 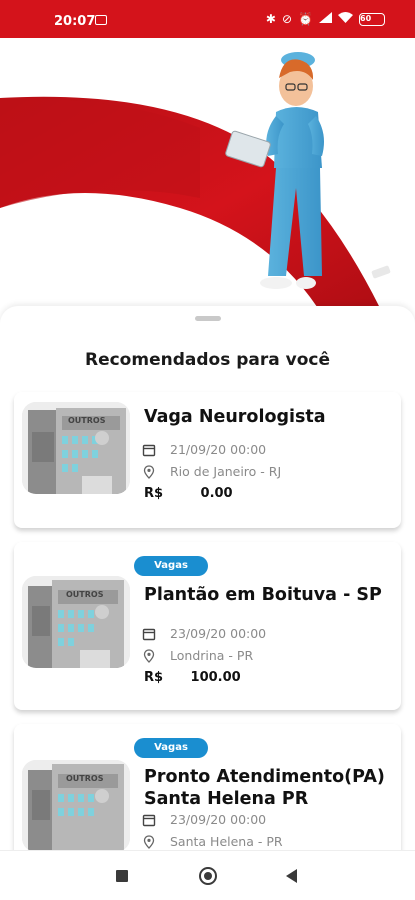 I want to click on job-location: Santa Helena - PR, so click(x=226, y=841).